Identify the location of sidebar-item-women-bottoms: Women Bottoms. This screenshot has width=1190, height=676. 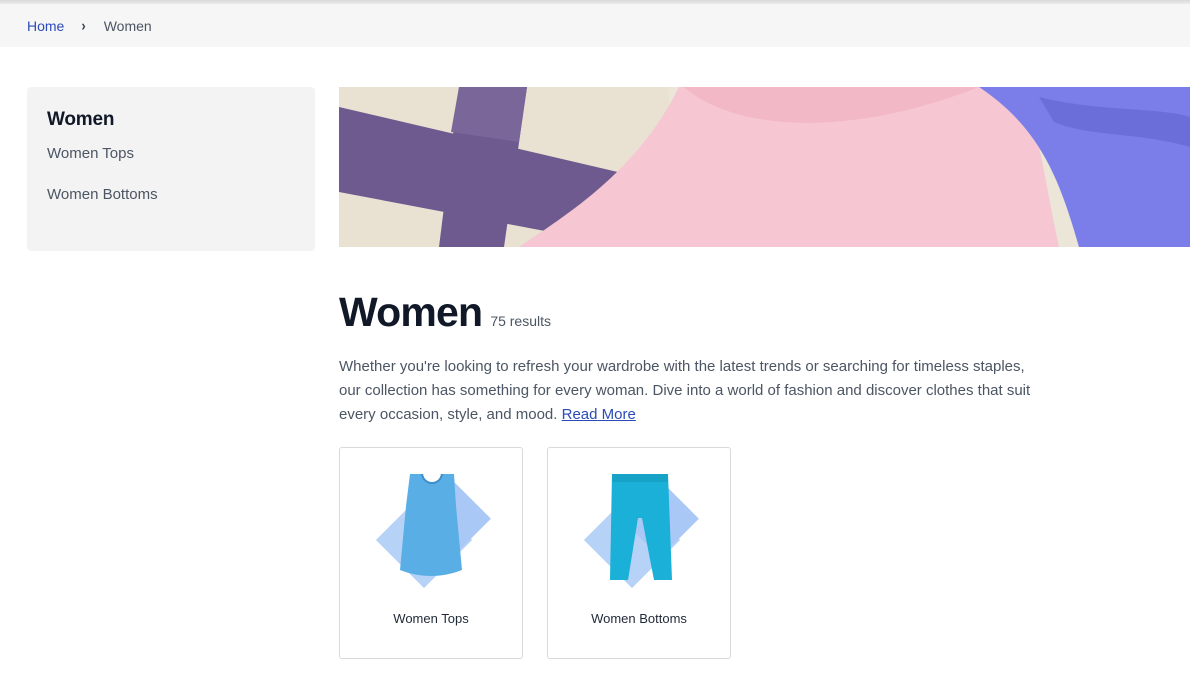
(171, 194).